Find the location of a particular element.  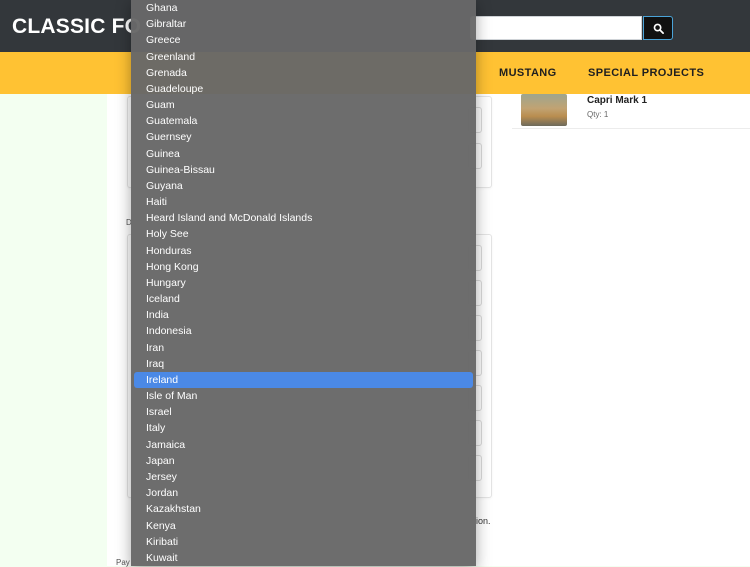

dropdown-option: Guyana is located at coordinates (303, 186).